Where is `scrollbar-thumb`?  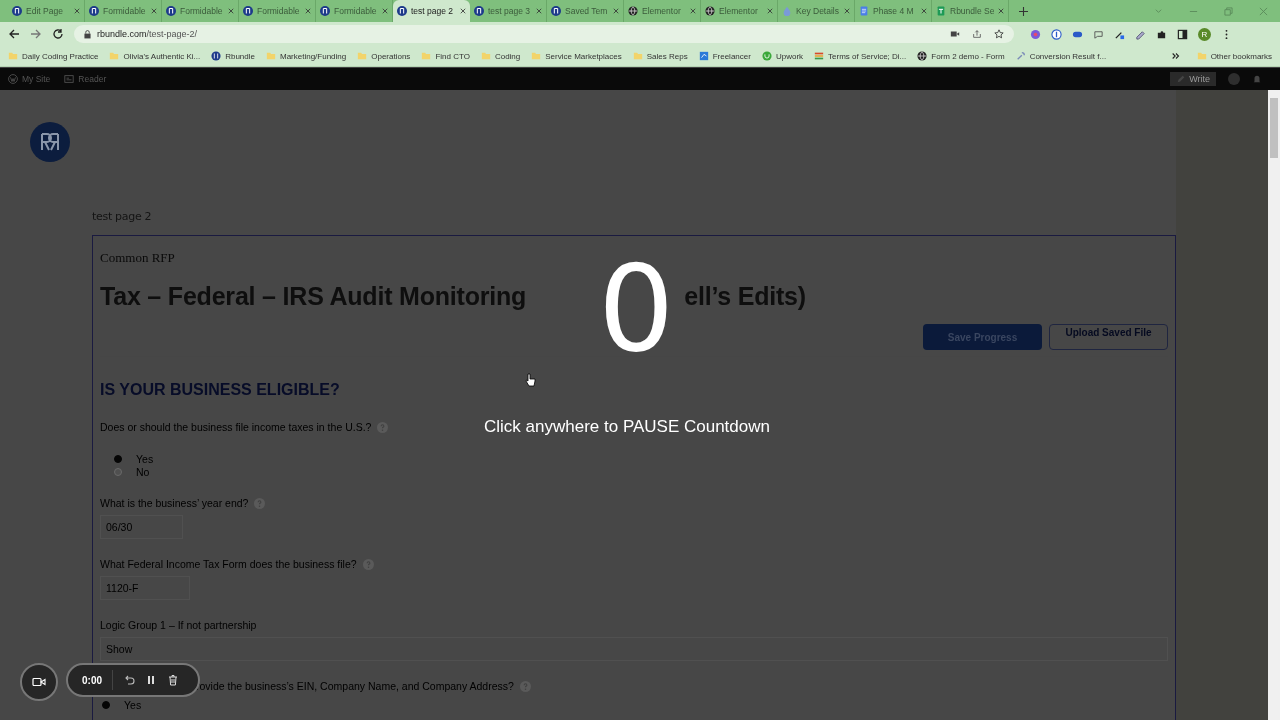
scrollbar-thumb is located at coordinates (1274, 128).